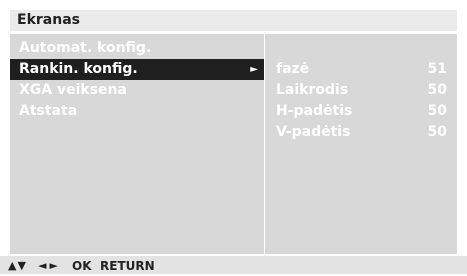 This screenshot has height=276, width=467. Describe the element at coordinates (48, 111) in the screenshot. I see `menu-item-label: Atstata` at that location.